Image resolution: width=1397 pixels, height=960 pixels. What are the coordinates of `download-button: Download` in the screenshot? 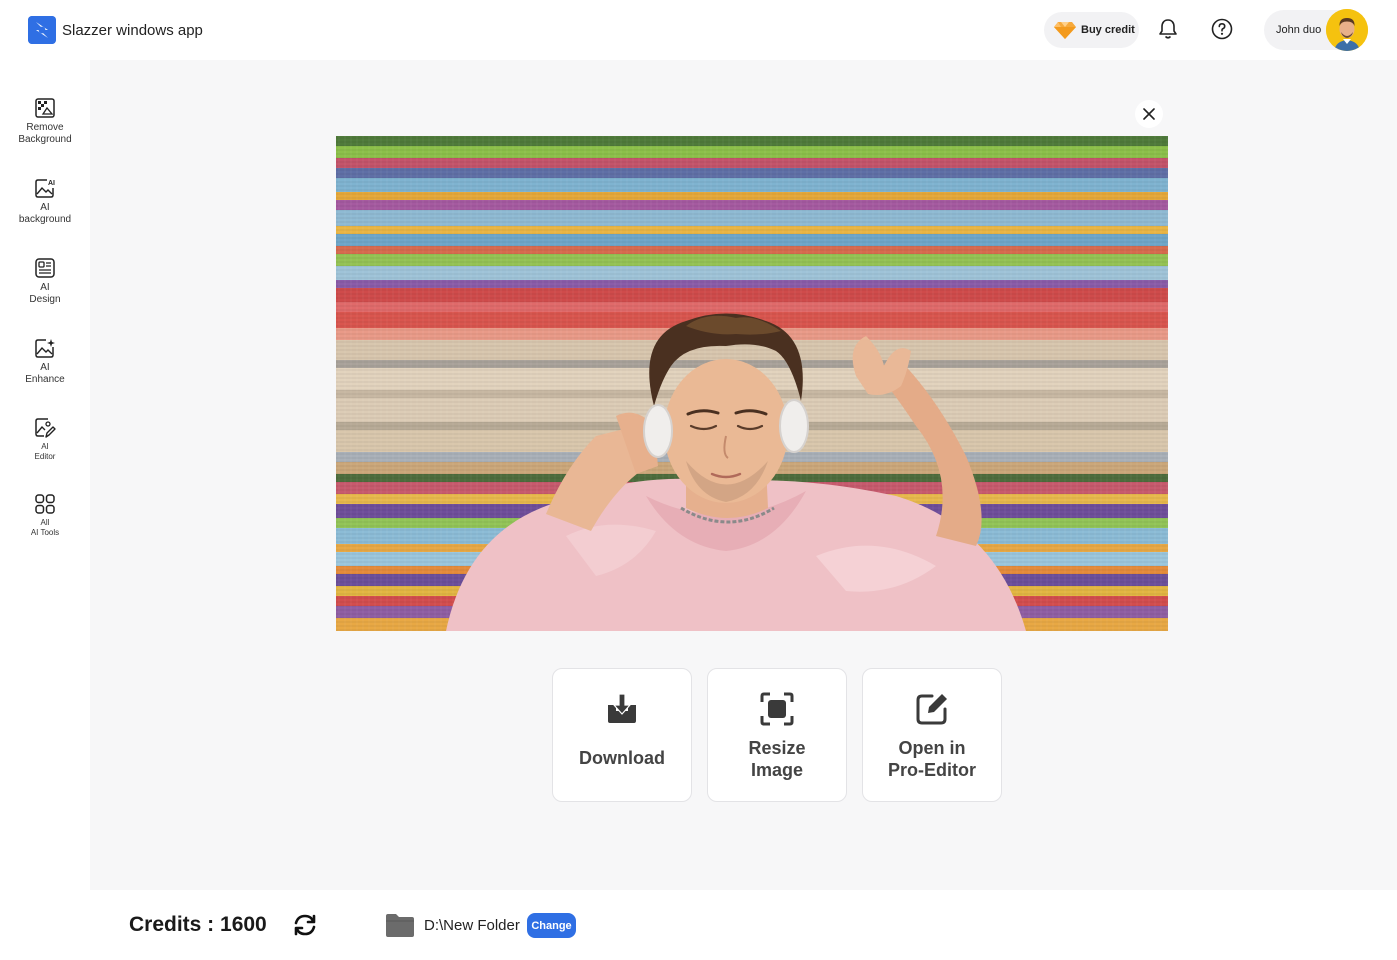 It's located at (622, 735).